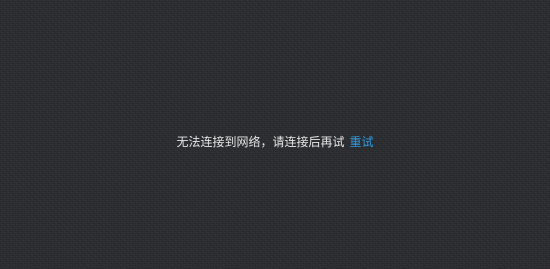 The width and height of the screenshot is (550, 269). I want to click on retry-link: 重试, so click(362, 142).